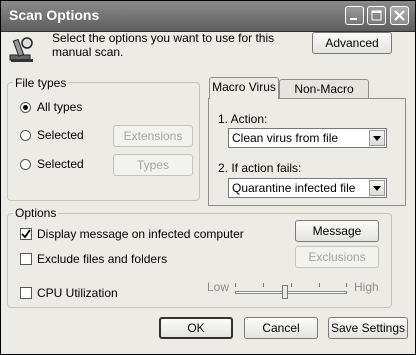 The height and width of the screenshot is (355, 416). Describe the element at coordinates (353, 19) in the screenshot. I see `minimize-icon` at that location.